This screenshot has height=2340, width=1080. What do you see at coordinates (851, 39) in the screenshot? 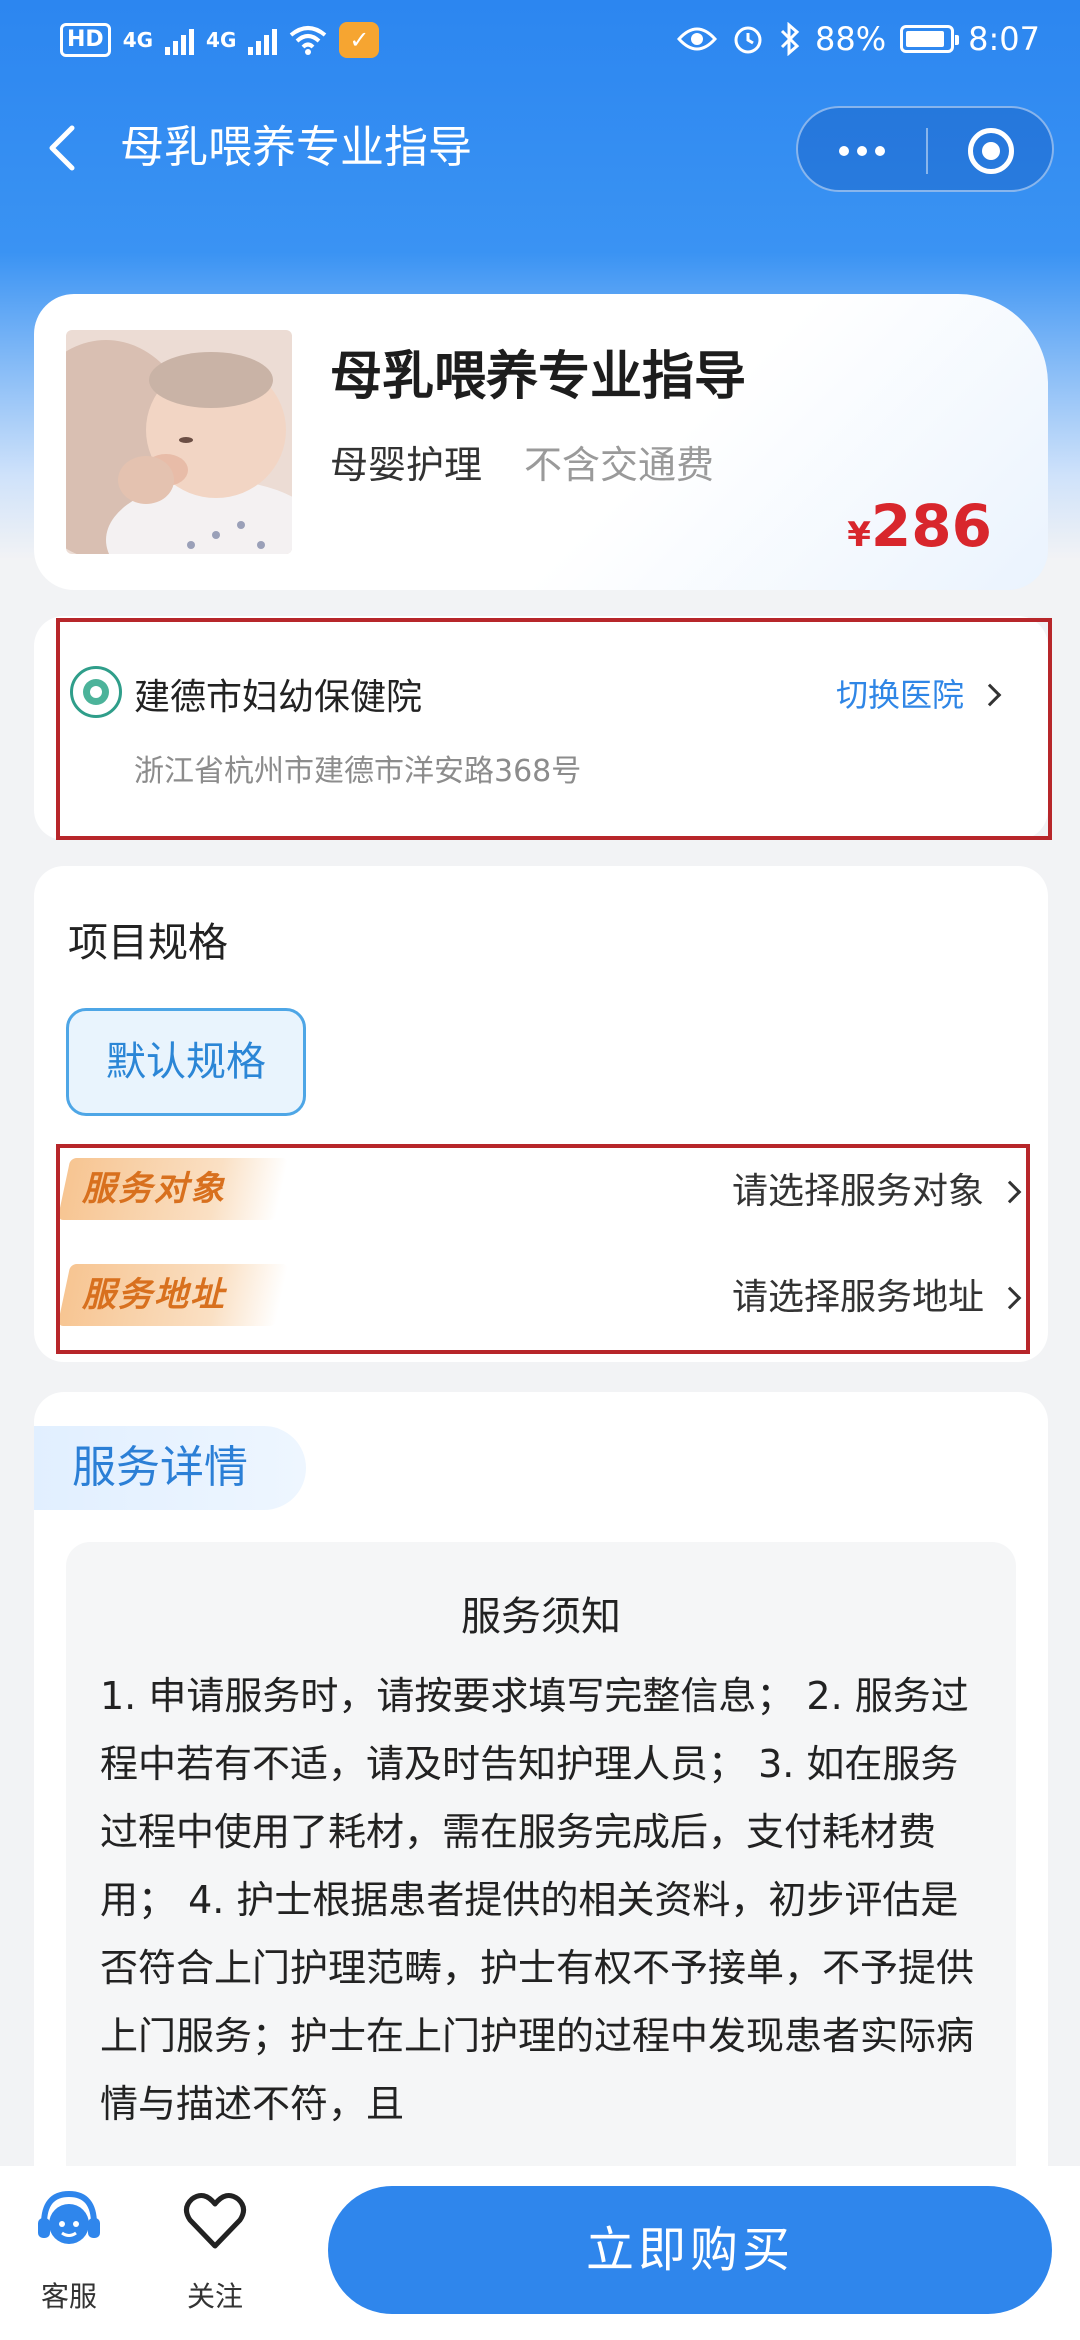
I see `battery-percent: 88%` at bounding box center [851, 39].